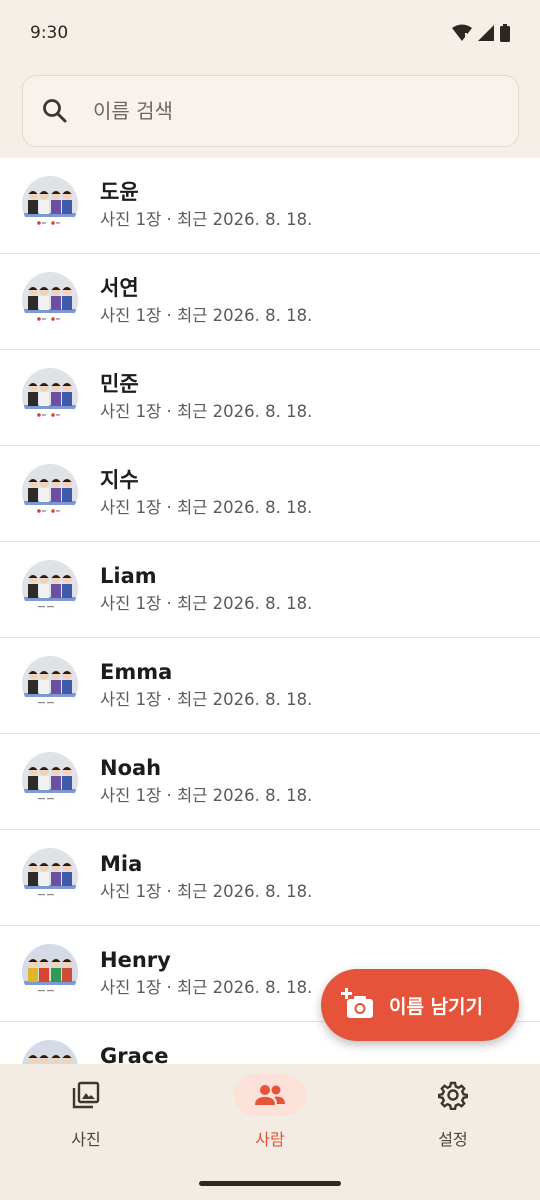 This screenshot has height=1200, width=540. Describe the element at coordinates (486, 33) in the screenshot. I see `cellular-signal-icon` at that location.